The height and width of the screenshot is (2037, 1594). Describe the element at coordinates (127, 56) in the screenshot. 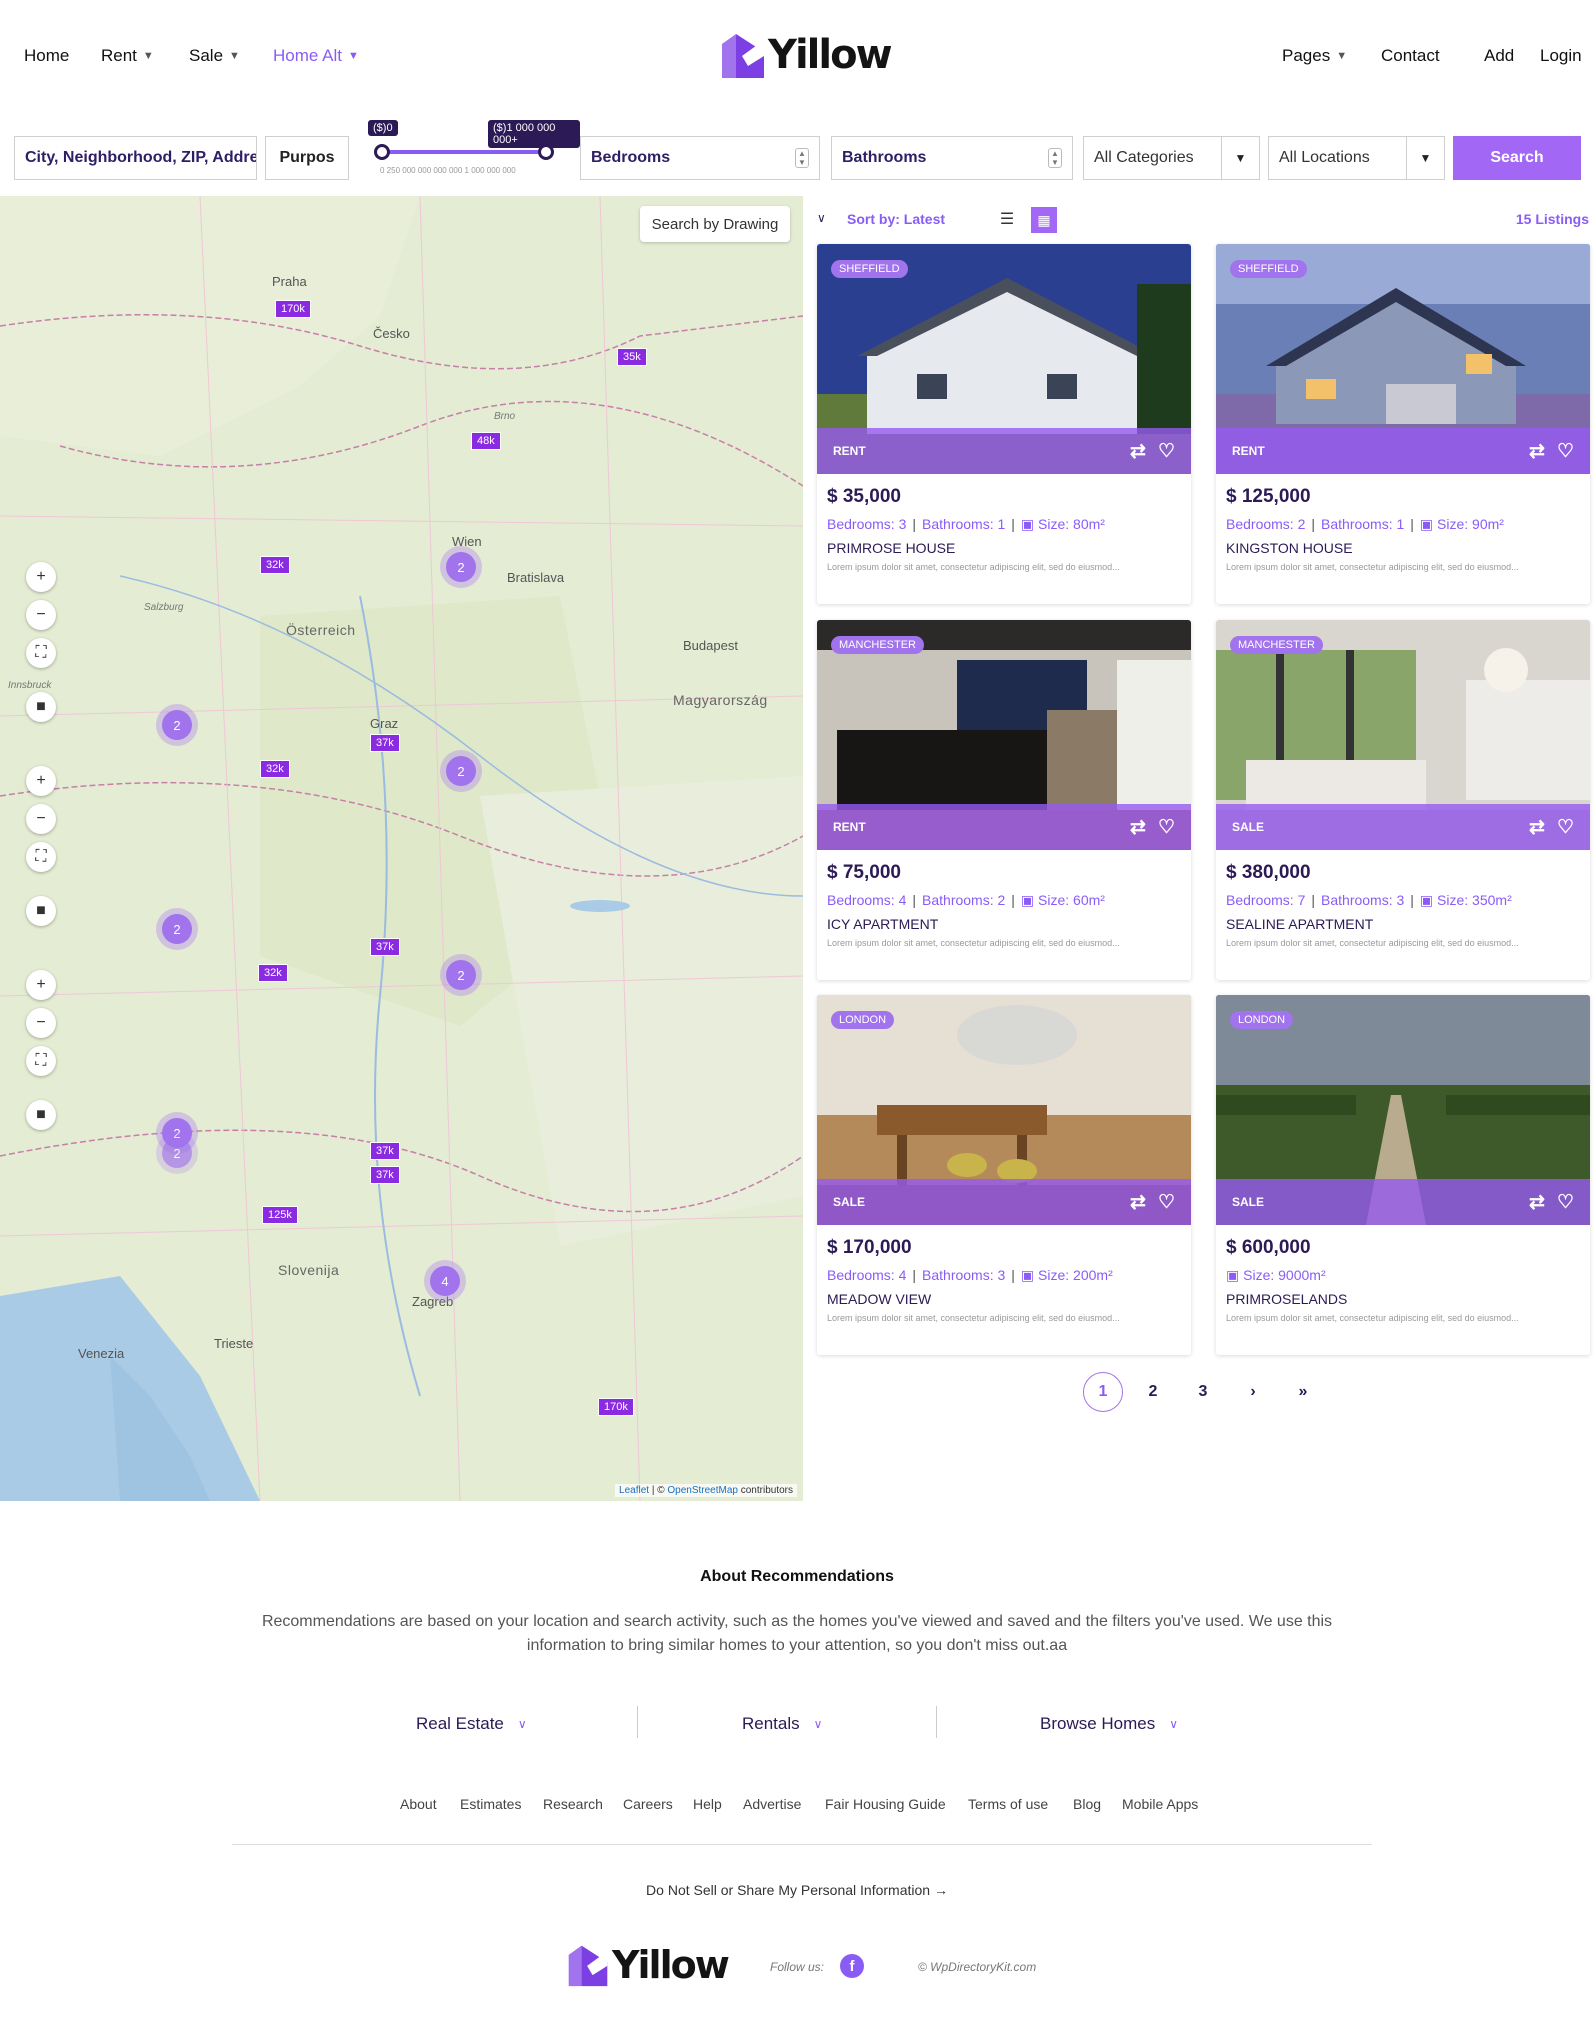

I see `nav-rent: Rent ▼` at that location.